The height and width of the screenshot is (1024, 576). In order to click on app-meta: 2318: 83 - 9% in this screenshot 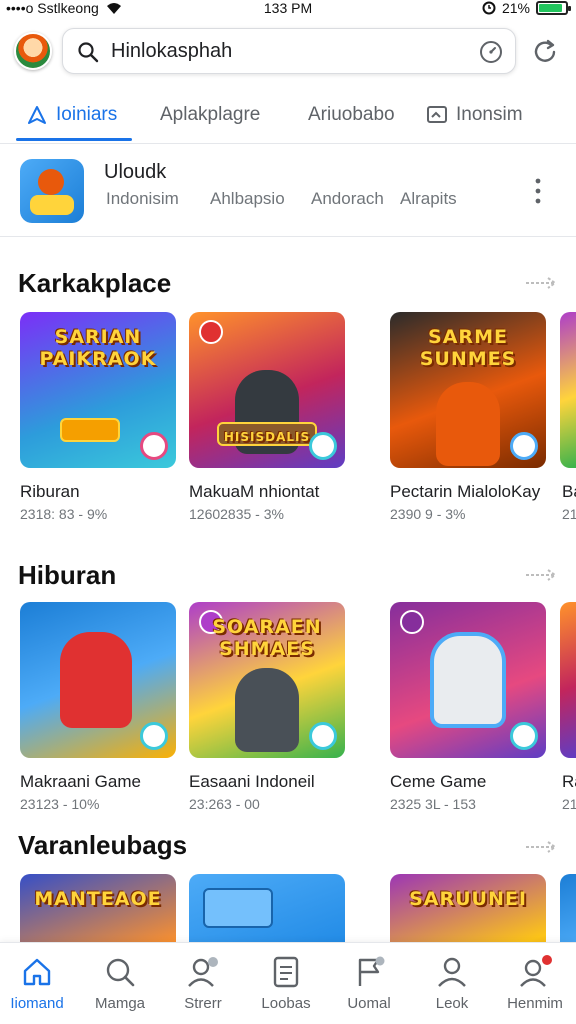, I will do `click(64, 514)`.